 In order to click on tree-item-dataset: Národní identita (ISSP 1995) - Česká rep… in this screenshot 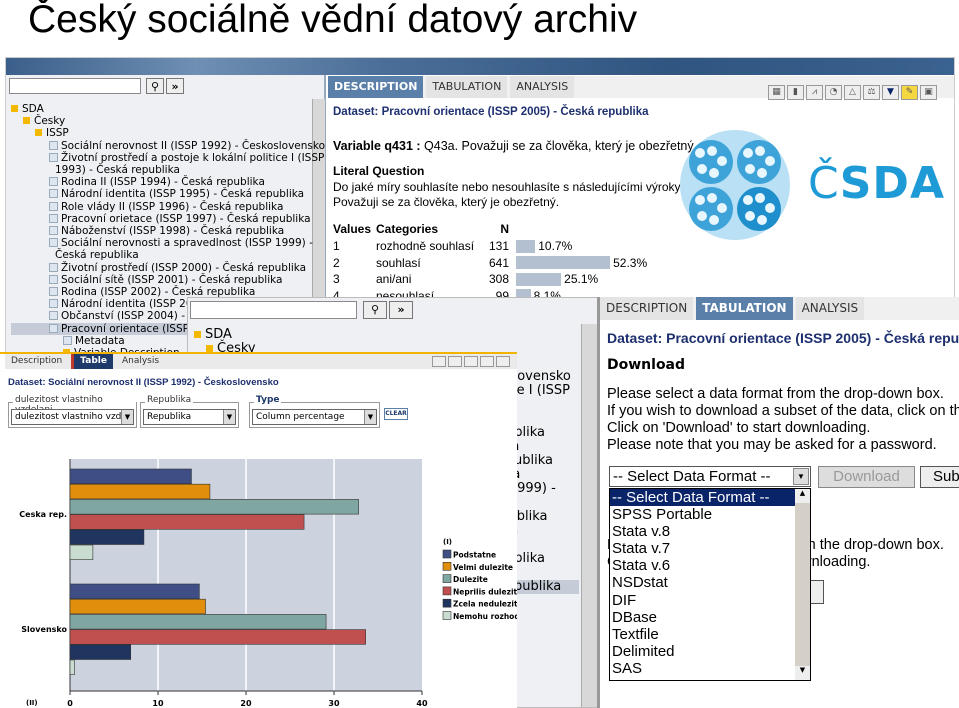, I will do `click(161, 194)`.